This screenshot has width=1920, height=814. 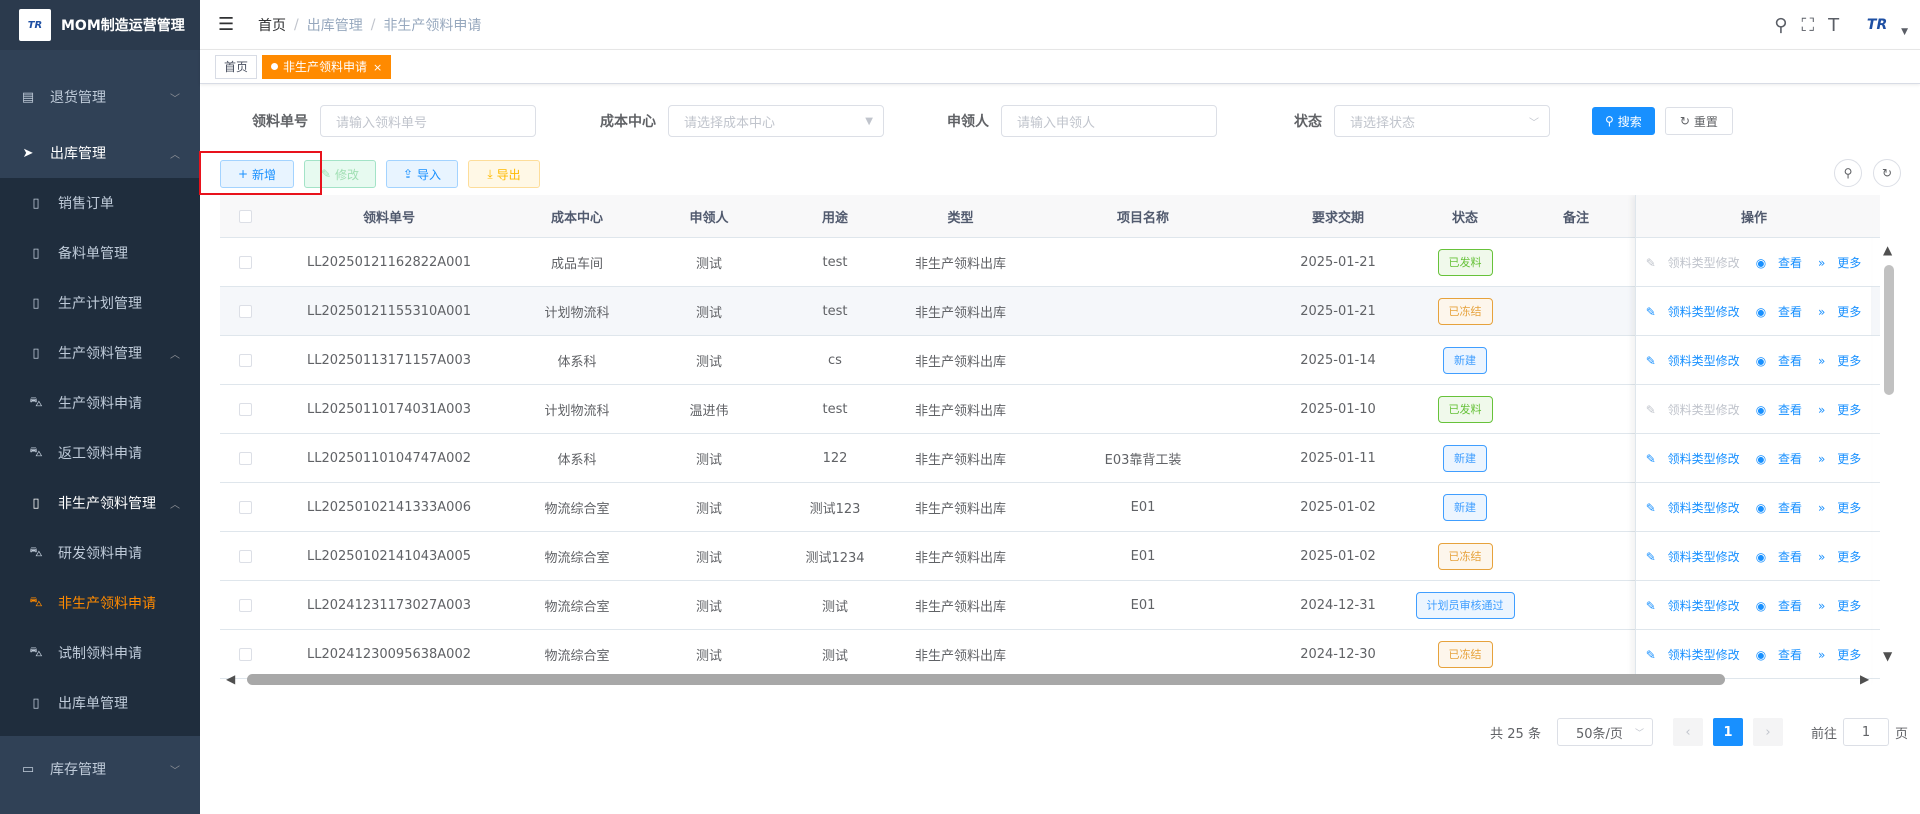 What do you see at coordinates (1687, 732) in the screenshot?
I see `prev-page-button: ‹` at bounding box center [1687, 732].